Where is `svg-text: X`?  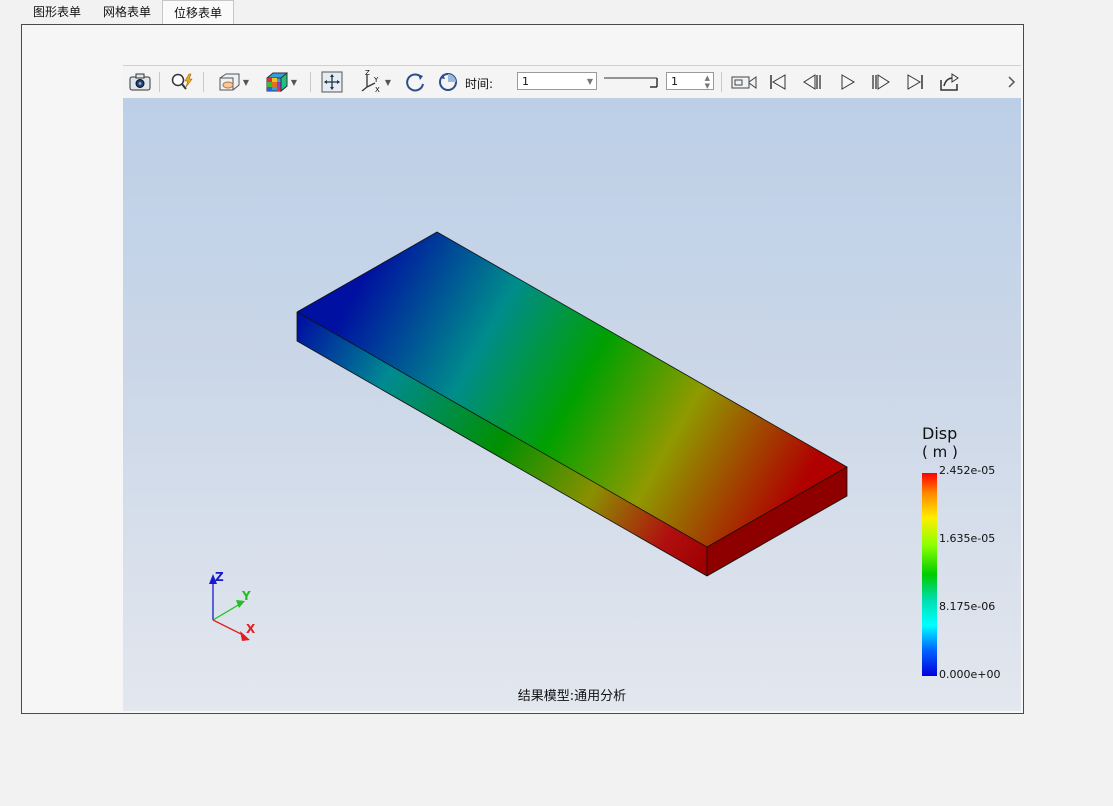 svg-text: X is located at coordinates (377, 90).